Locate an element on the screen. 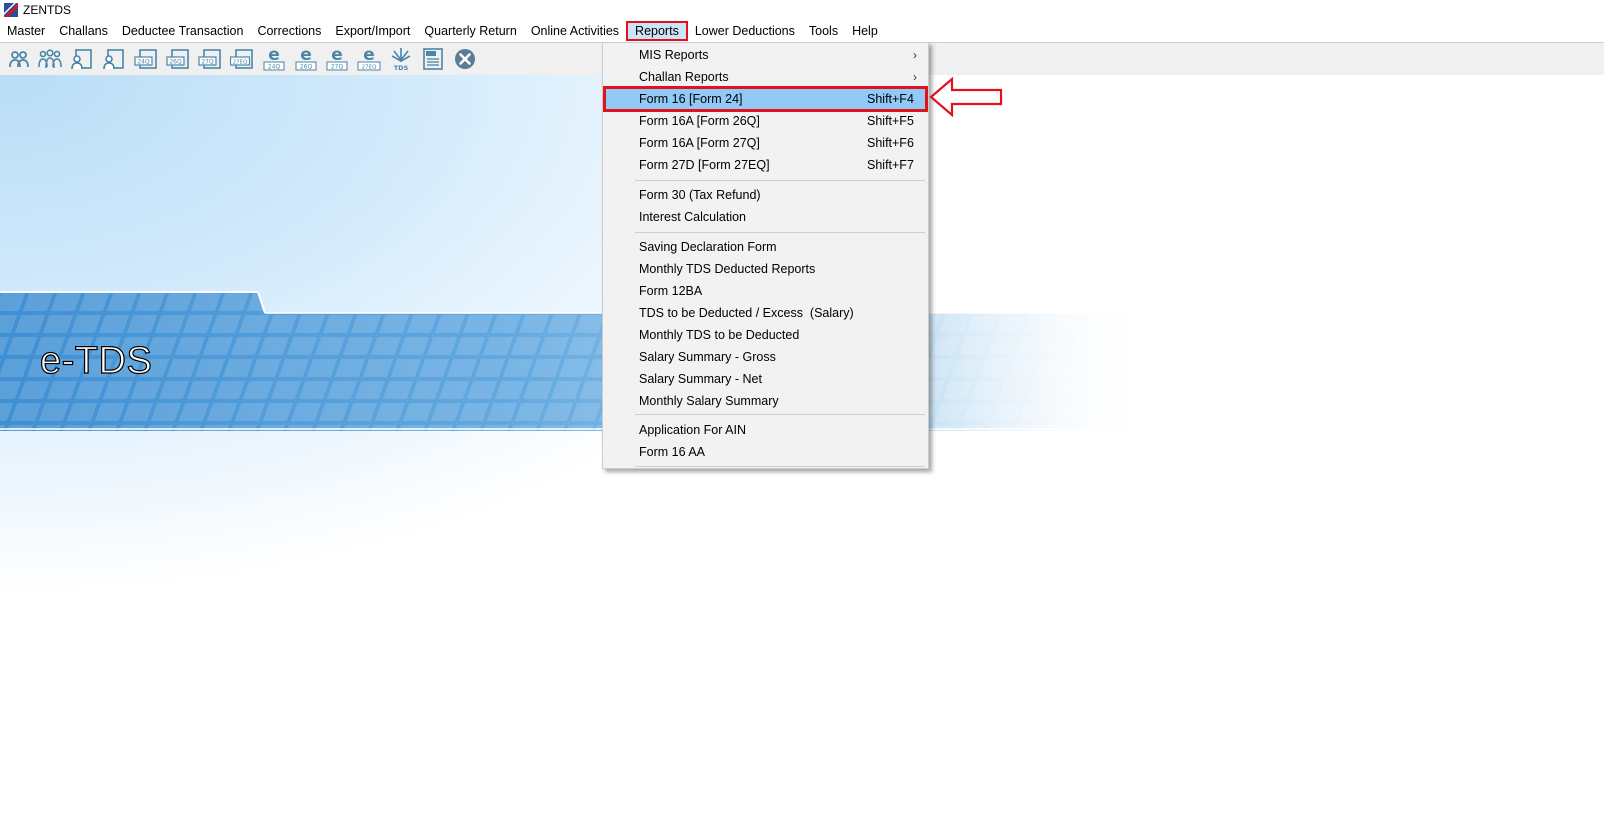 The image size is (1604, 814). menu-item-label: Salary Summary - Gross is located at coordinates (707, 357).